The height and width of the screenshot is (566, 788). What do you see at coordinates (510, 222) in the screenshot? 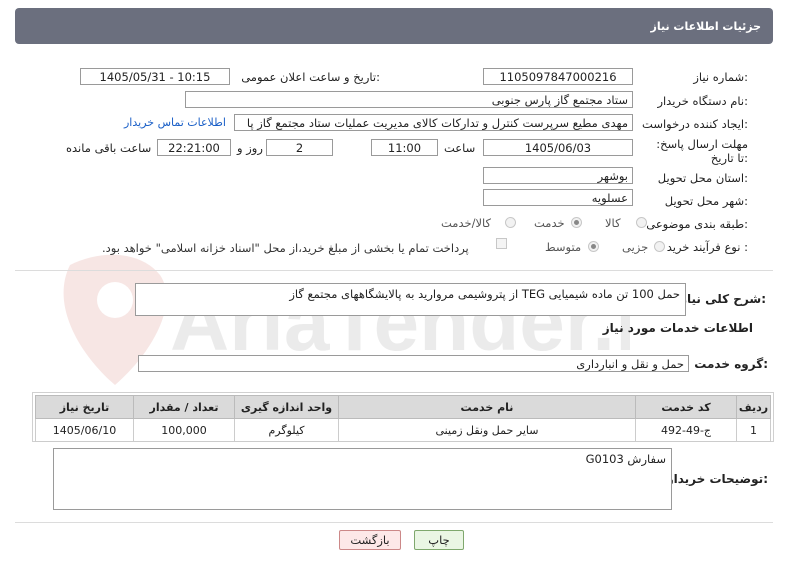
I see `category-radio-both` at bounding box center [510, 222].